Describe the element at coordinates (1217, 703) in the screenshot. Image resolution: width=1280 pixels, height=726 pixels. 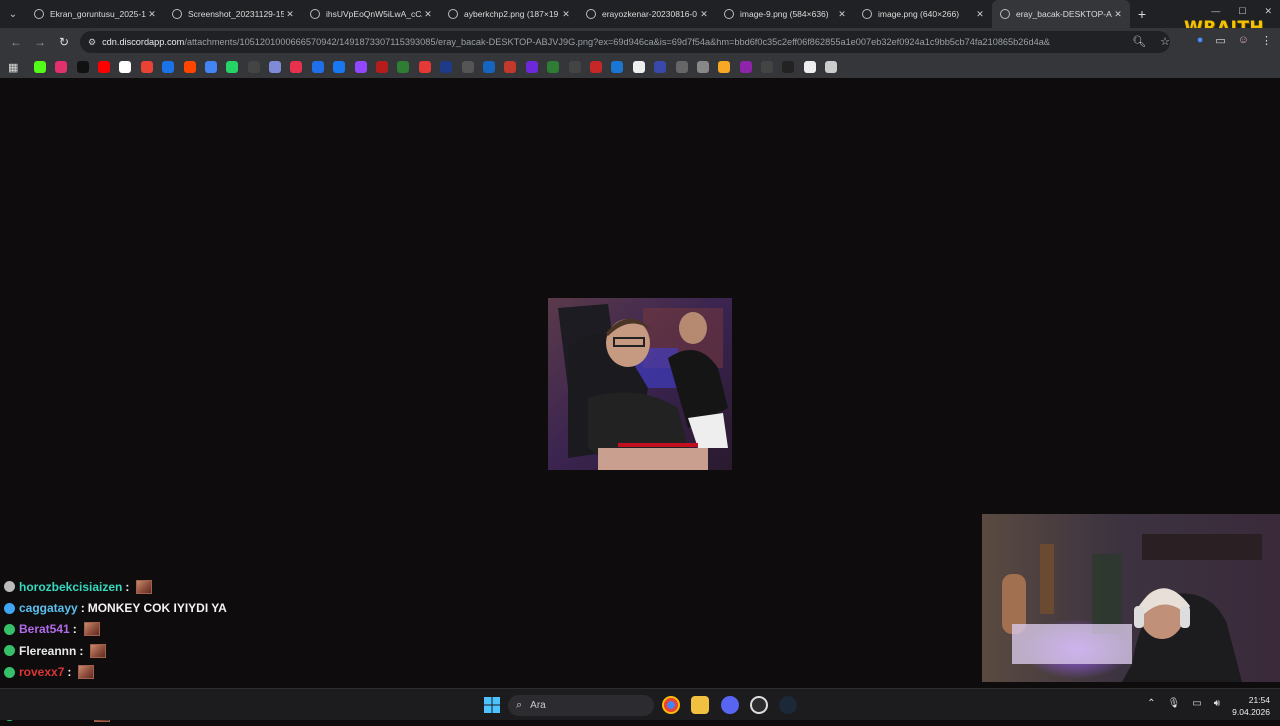
I see `volume-icon: 🔊︎` at that location.